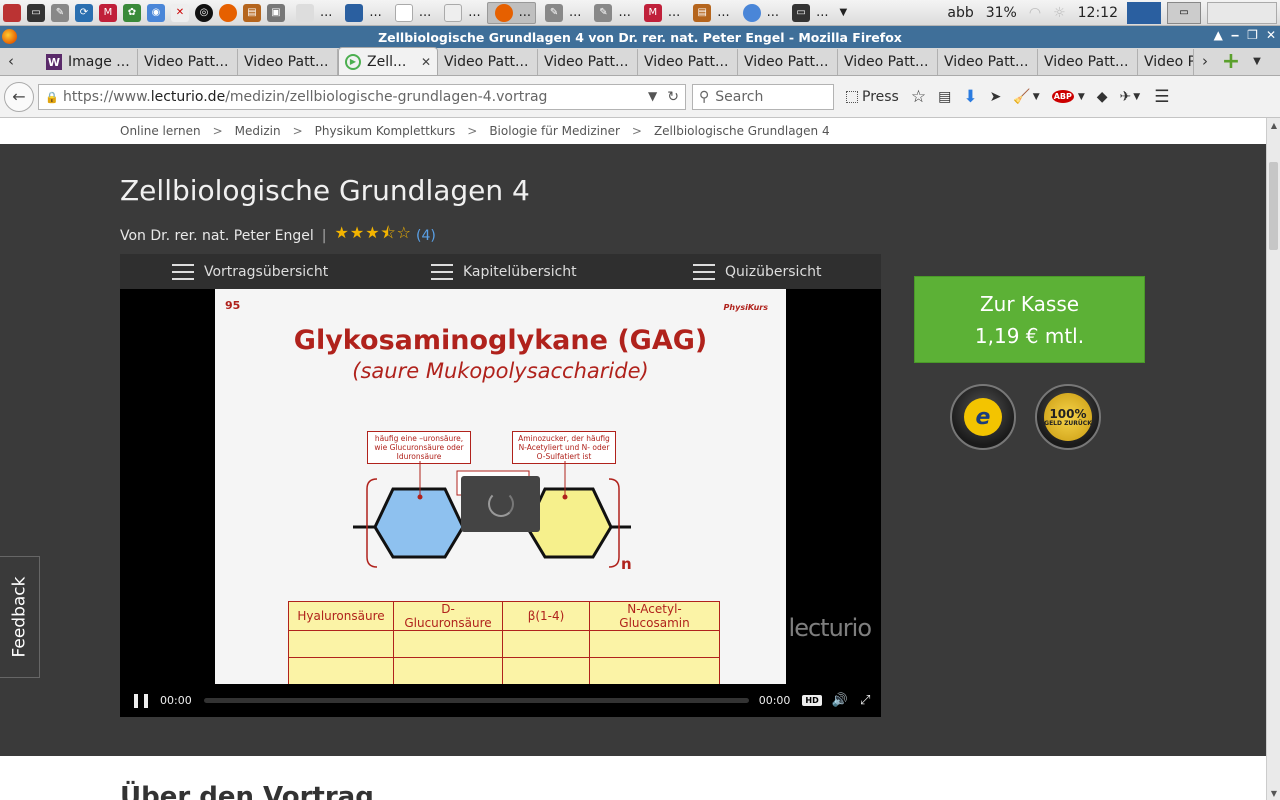  Describe the element at coordinates (160, 131) in the screenshot. I see `breadcrumb-item: Online lernen` at that location.